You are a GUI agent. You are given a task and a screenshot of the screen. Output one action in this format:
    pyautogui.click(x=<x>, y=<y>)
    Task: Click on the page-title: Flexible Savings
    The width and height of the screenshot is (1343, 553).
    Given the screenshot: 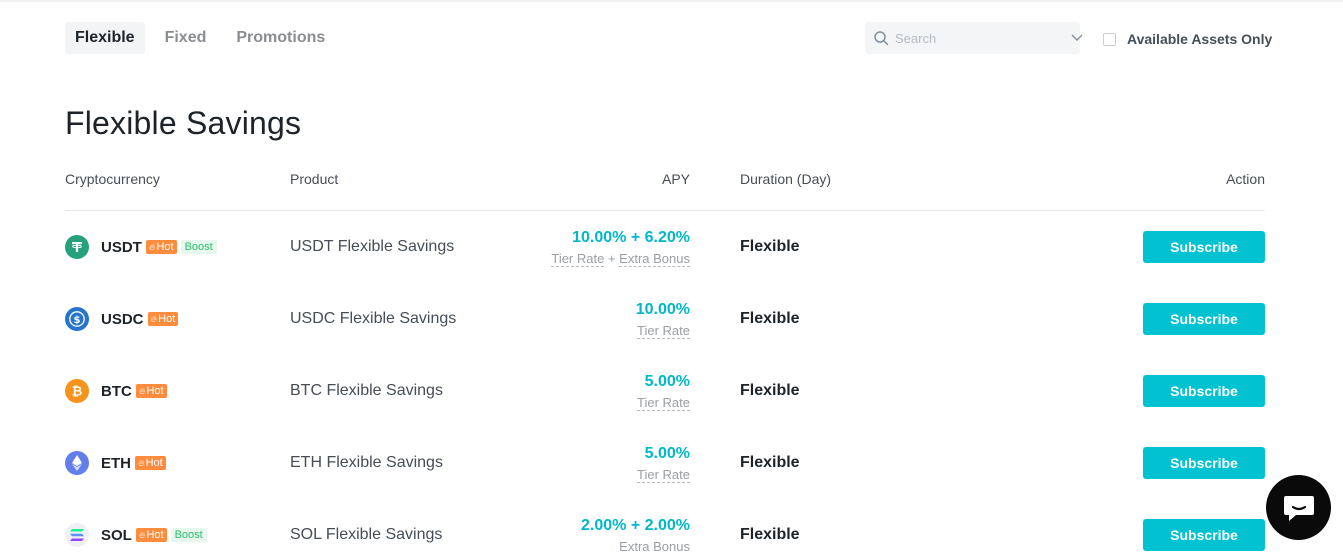 What is the action you would take?
    pyautogui.click(x=183, y=123)
    